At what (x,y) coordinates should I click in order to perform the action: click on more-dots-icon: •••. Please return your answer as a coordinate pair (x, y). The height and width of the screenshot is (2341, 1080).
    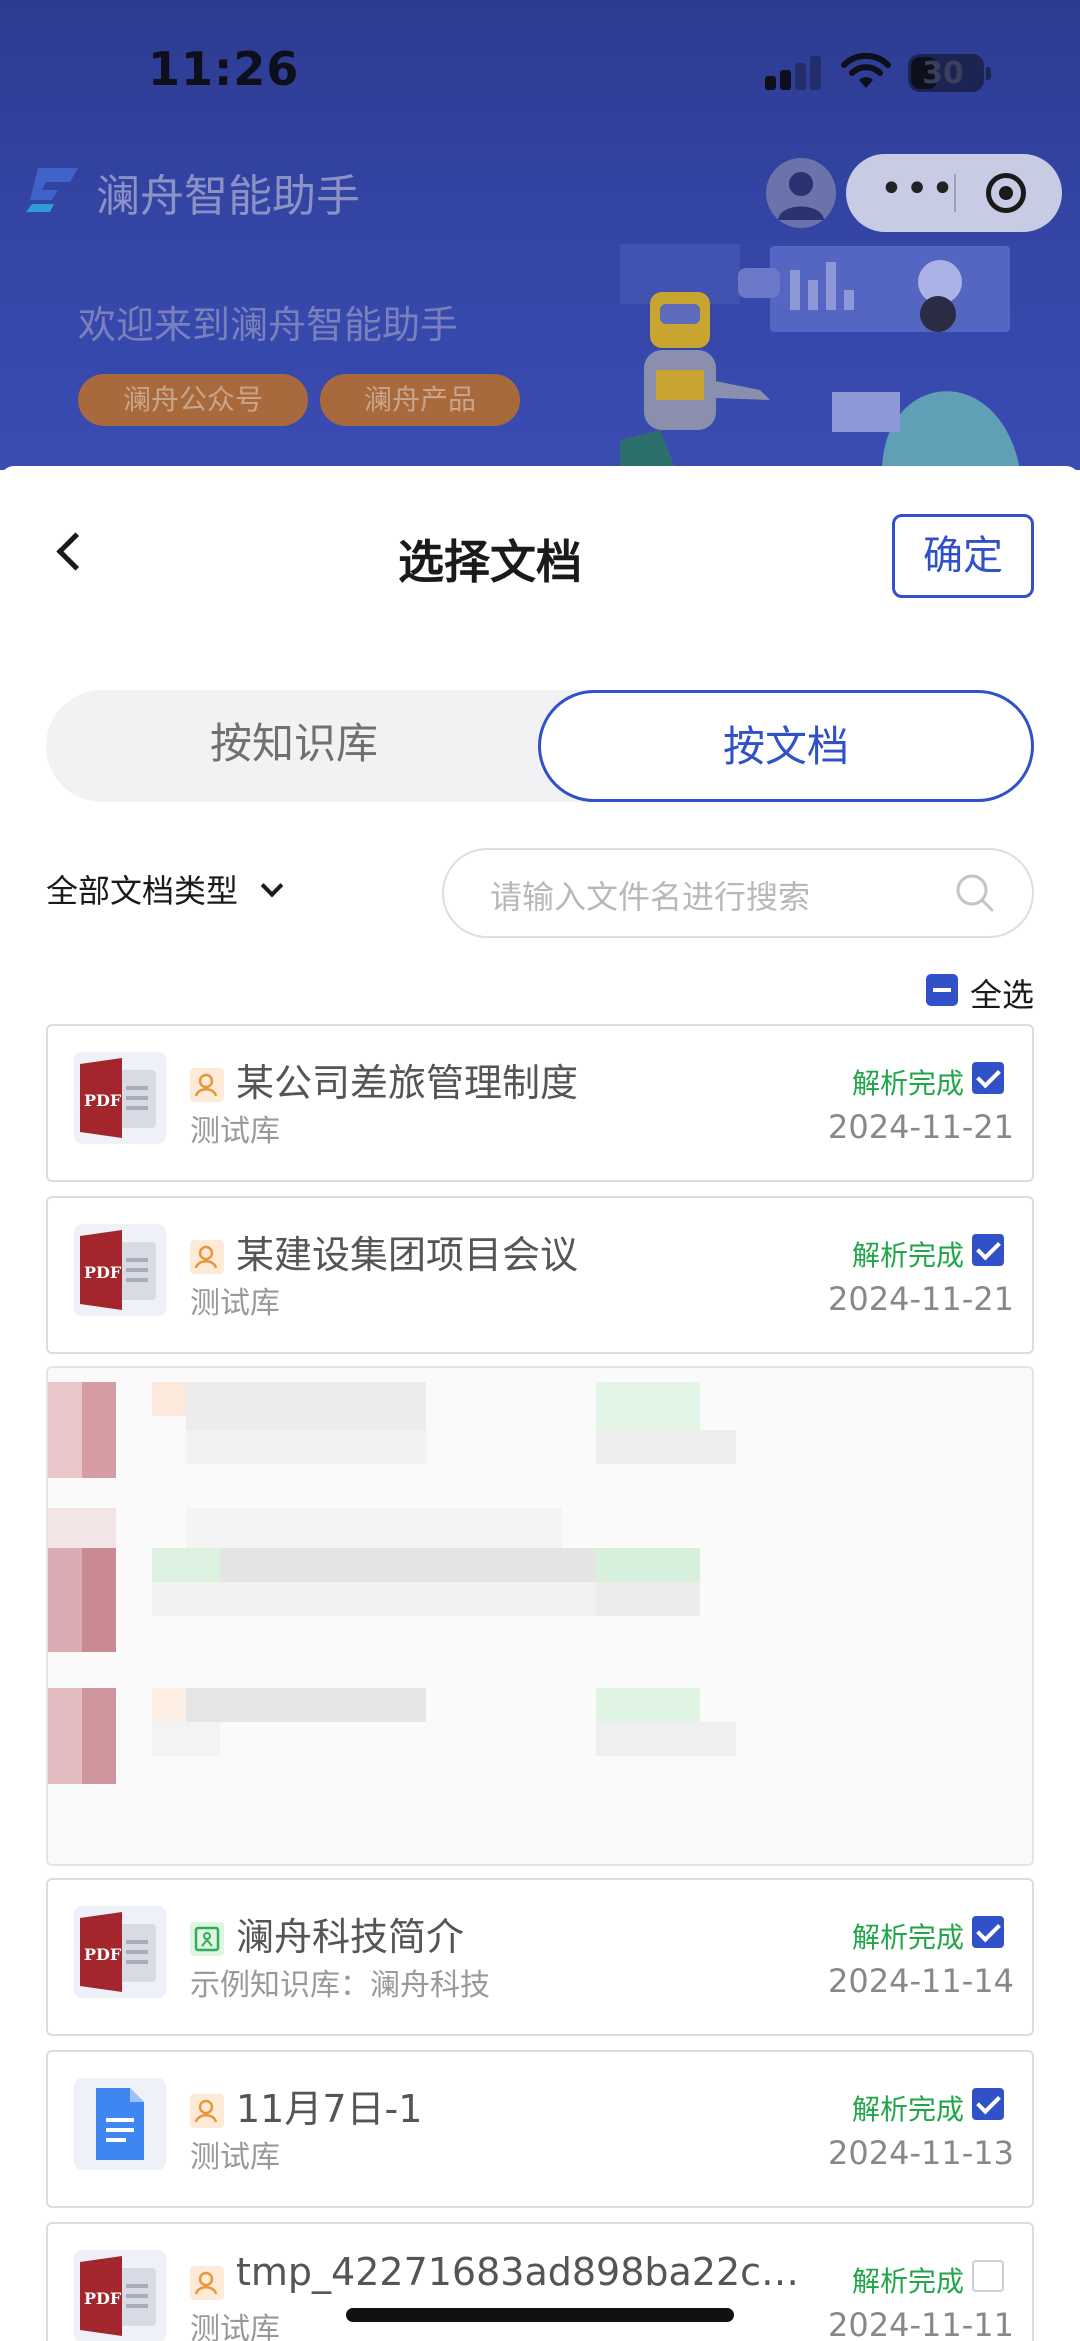
    Looking at the image, I should click on (918, 193).